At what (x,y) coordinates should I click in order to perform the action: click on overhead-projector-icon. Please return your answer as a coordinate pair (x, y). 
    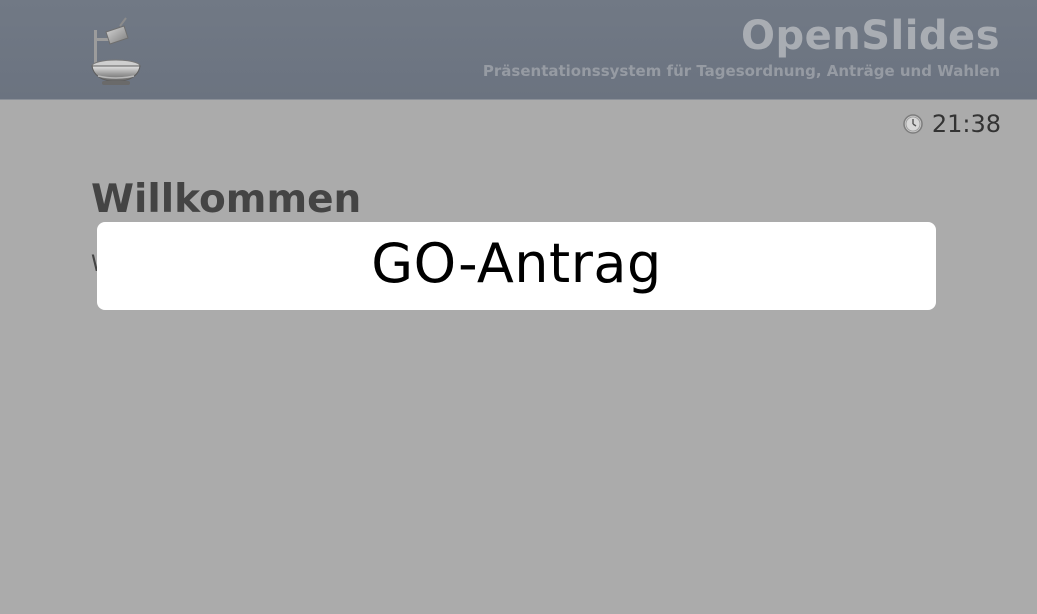
    Looking at the image, I should click on (116, 51).